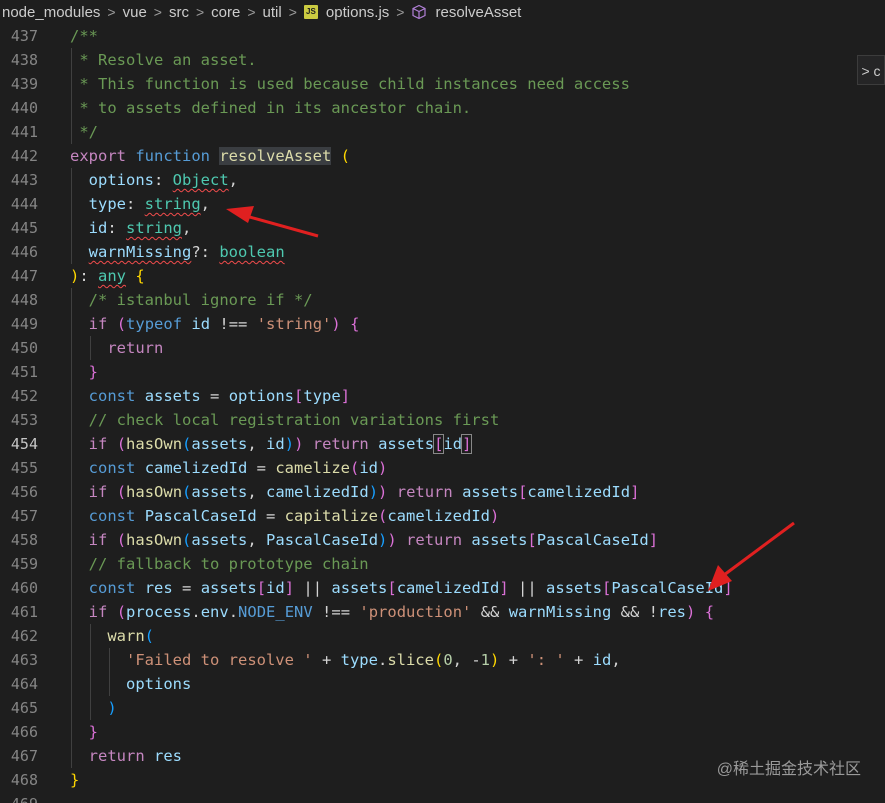 This screenshot has width=885, height=803. I want to click on code-line: /**, so click(84, 36).